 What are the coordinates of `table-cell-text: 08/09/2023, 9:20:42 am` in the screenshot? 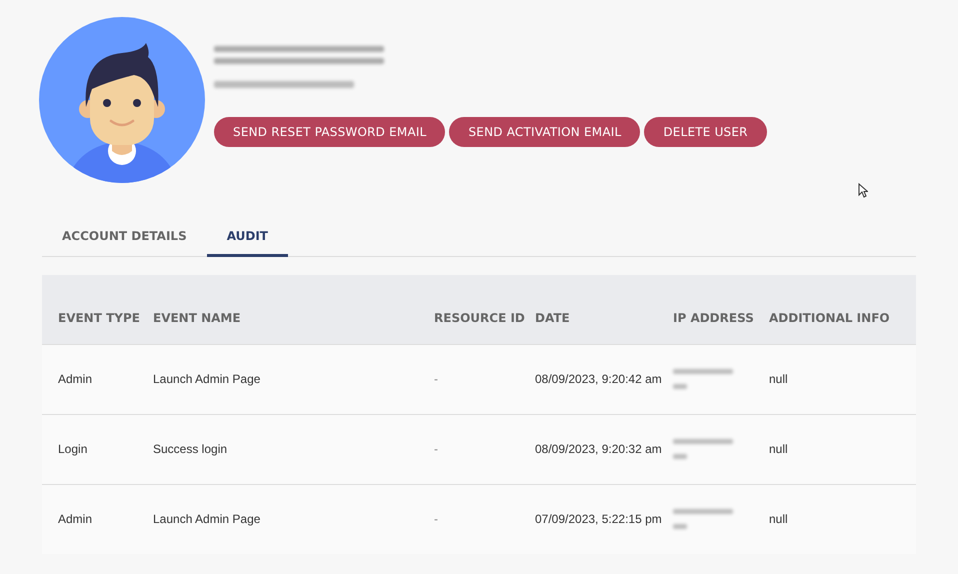 It's located at (598, 379).